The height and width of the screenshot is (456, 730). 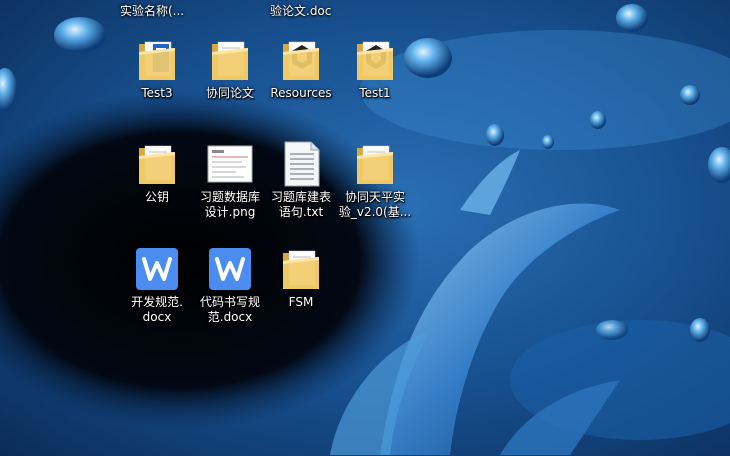 I want to click on desktop-icon-test1: Test1, so click(x=375, y=68).